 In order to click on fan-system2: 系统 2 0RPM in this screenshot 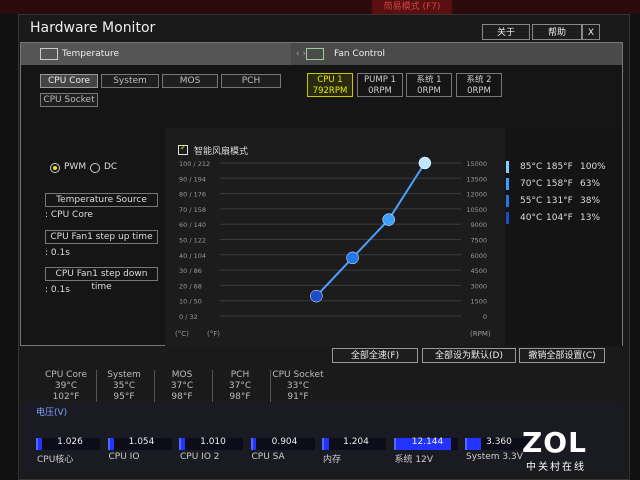, I will do `click(479, 85)`.